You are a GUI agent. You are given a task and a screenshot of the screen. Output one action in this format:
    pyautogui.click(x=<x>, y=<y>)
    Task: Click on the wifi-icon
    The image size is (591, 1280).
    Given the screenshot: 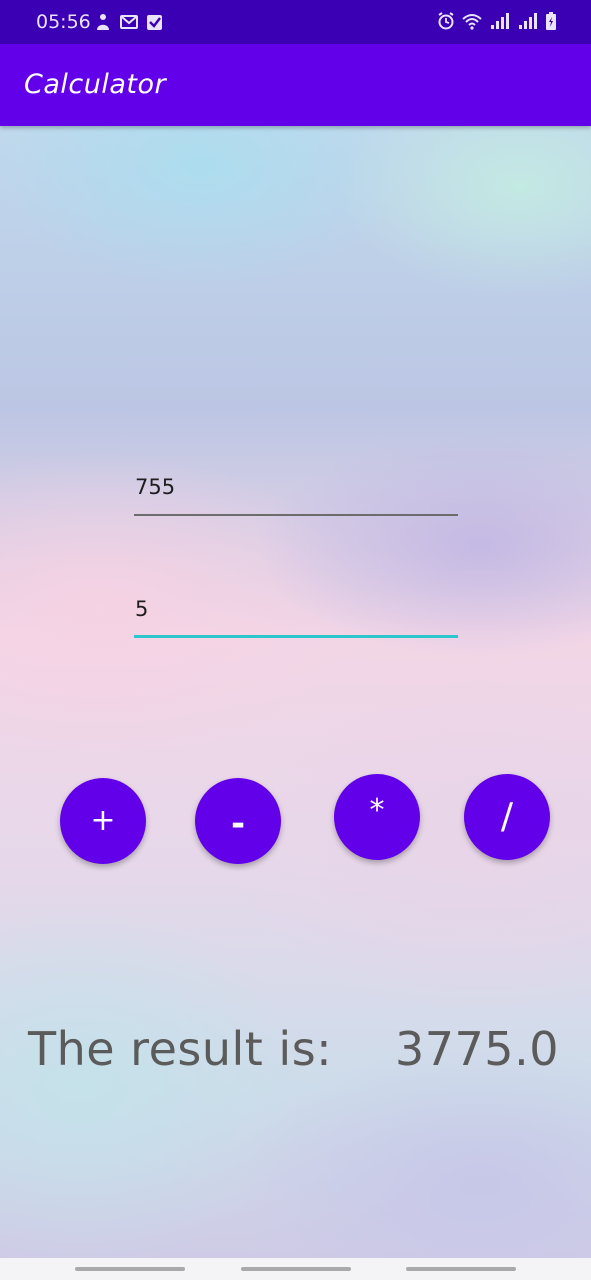 What is the action you would take?
    pyautogui.click(x=472, y=22)
    